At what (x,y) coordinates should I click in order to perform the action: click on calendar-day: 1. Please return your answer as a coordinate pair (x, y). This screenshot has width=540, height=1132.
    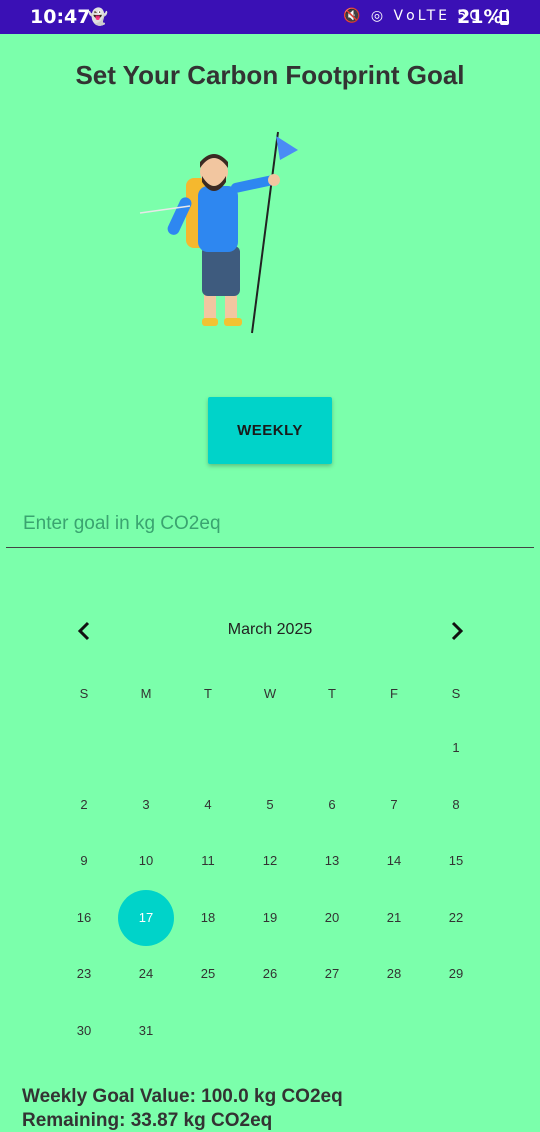
    Looking at the image, I should click on (456, 748).